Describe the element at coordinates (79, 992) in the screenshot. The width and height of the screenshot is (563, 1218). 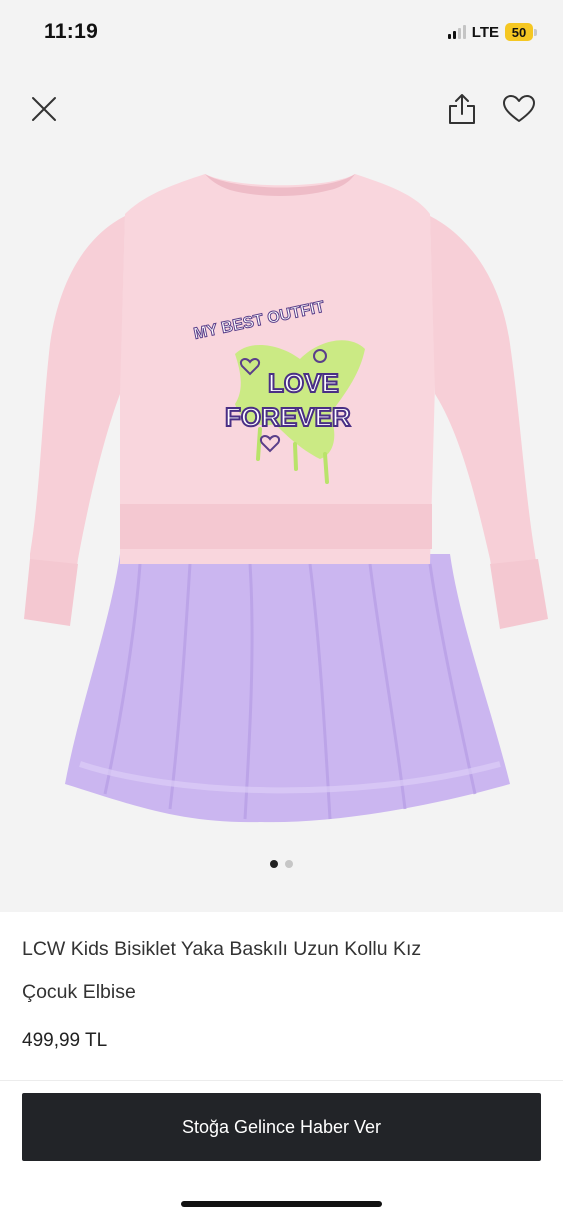
I see `product-title-line-2: Çocuk Elbise` at that location.